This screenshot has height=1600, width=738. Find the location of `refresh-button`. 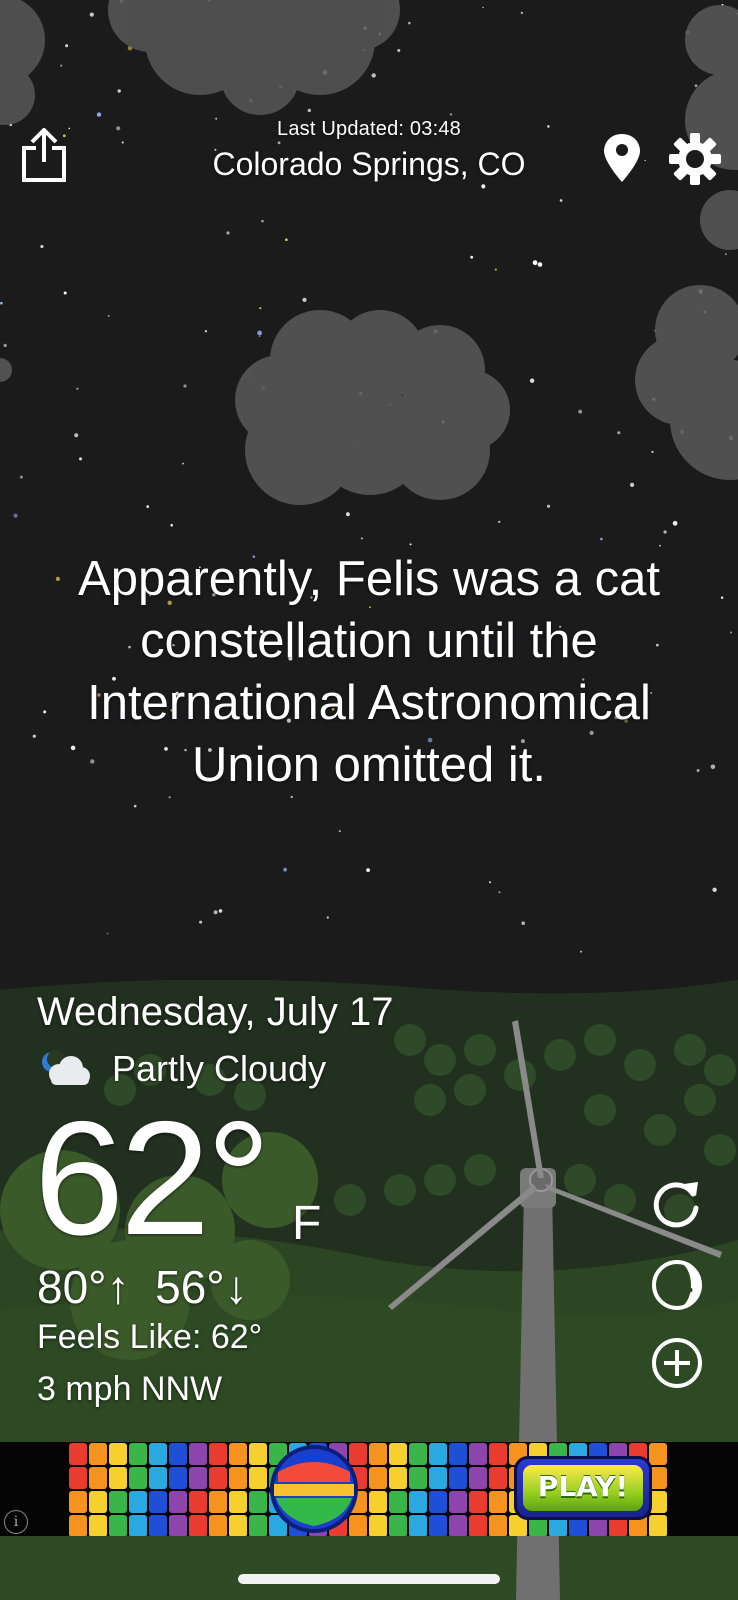

refresh-button is located at coordinates (677, 1205).